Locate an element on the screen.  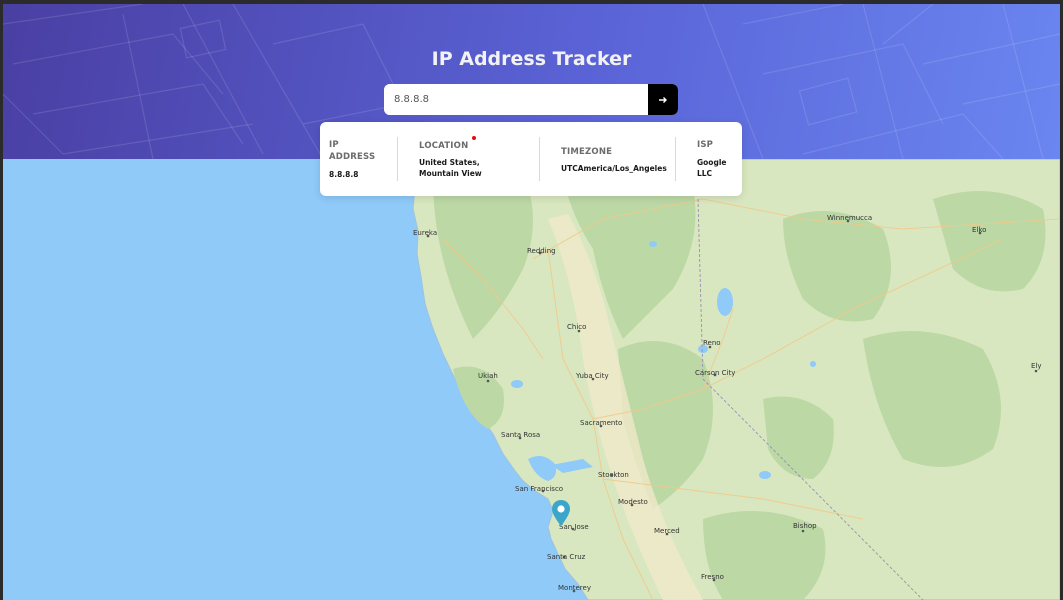
ip-address-block: IP ADDRESS 8.8.8.8 is located at coordinates (363, 159).